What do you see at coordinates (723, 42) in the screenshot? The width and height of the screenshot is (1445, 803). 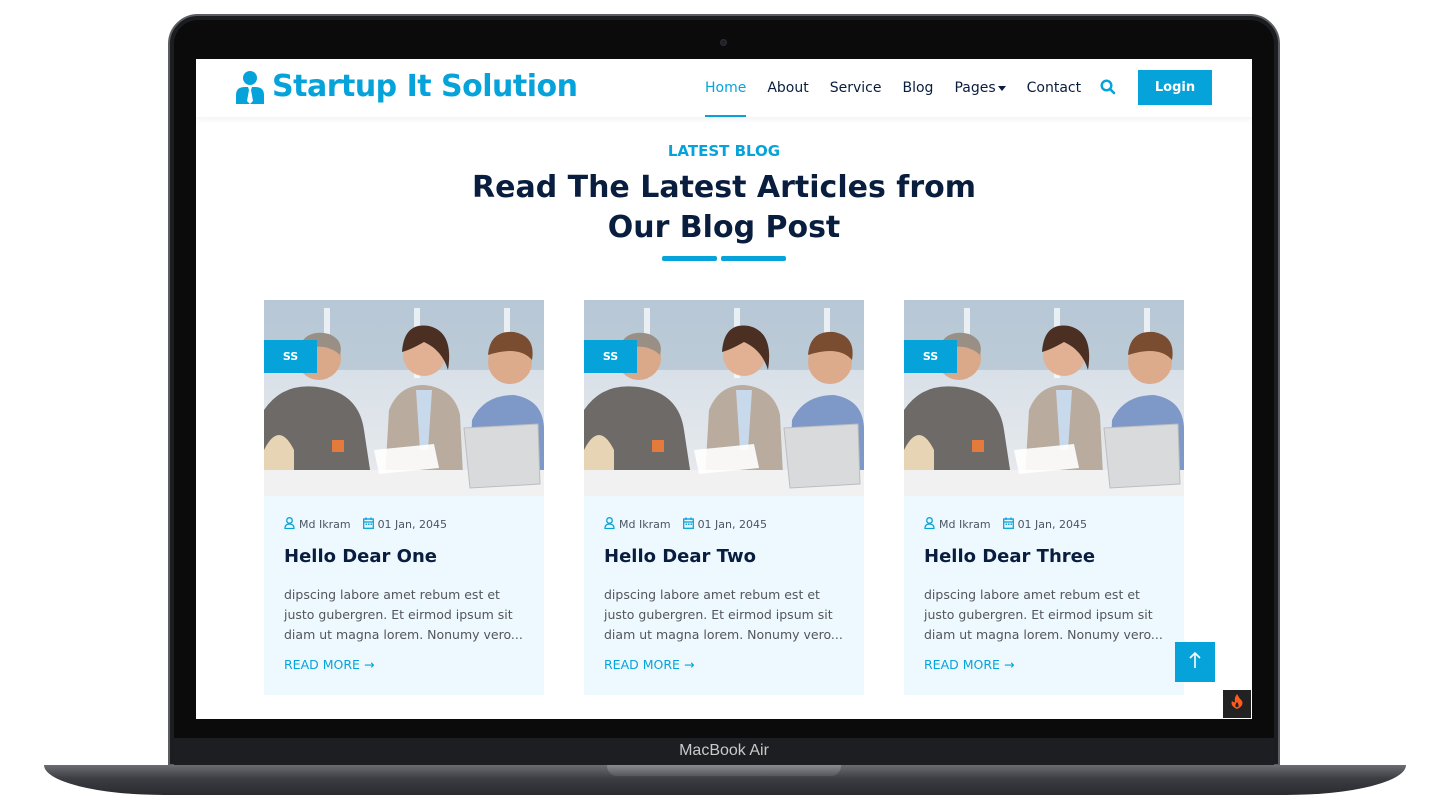 I see `camera` at bounding box center [723, 42].